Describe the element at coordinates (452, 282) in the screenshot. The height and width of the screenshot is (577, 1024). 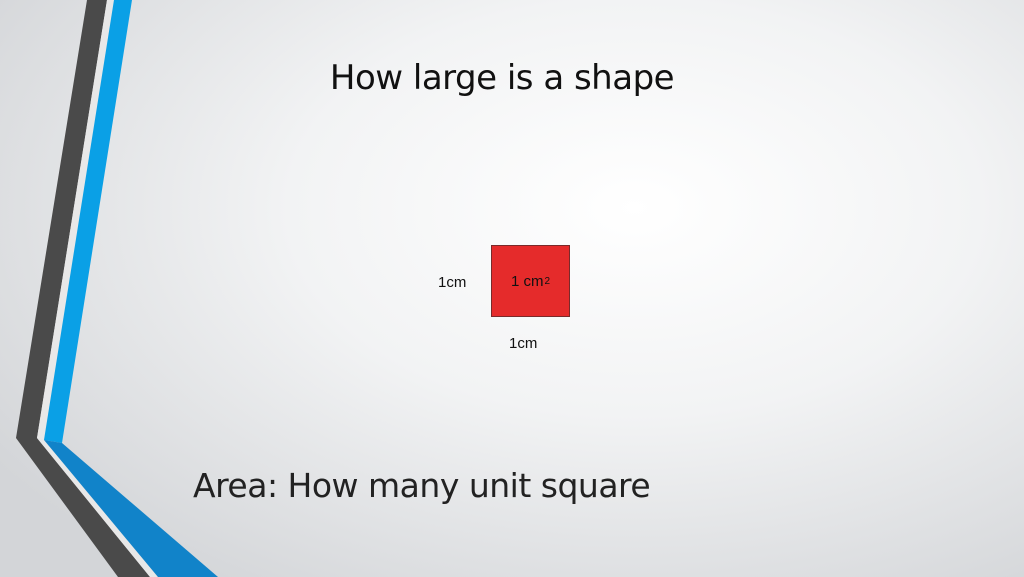
I see `side-label-left: 1cm` at that location.